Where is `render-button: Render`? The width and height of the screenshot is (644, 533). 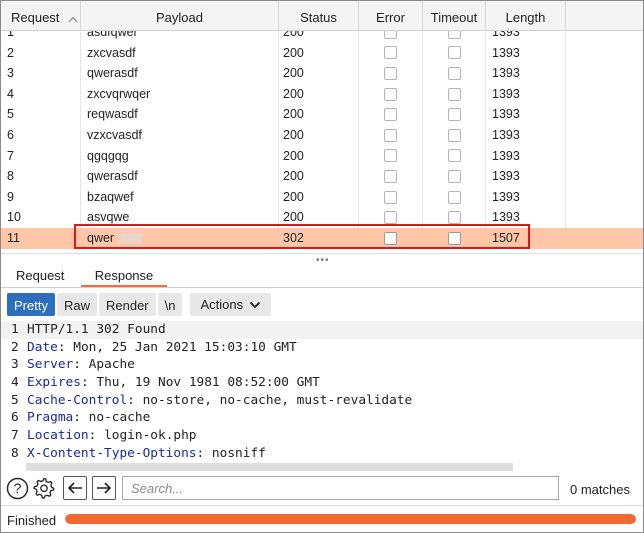 render-button: Render is located at coordinates (127, 304).